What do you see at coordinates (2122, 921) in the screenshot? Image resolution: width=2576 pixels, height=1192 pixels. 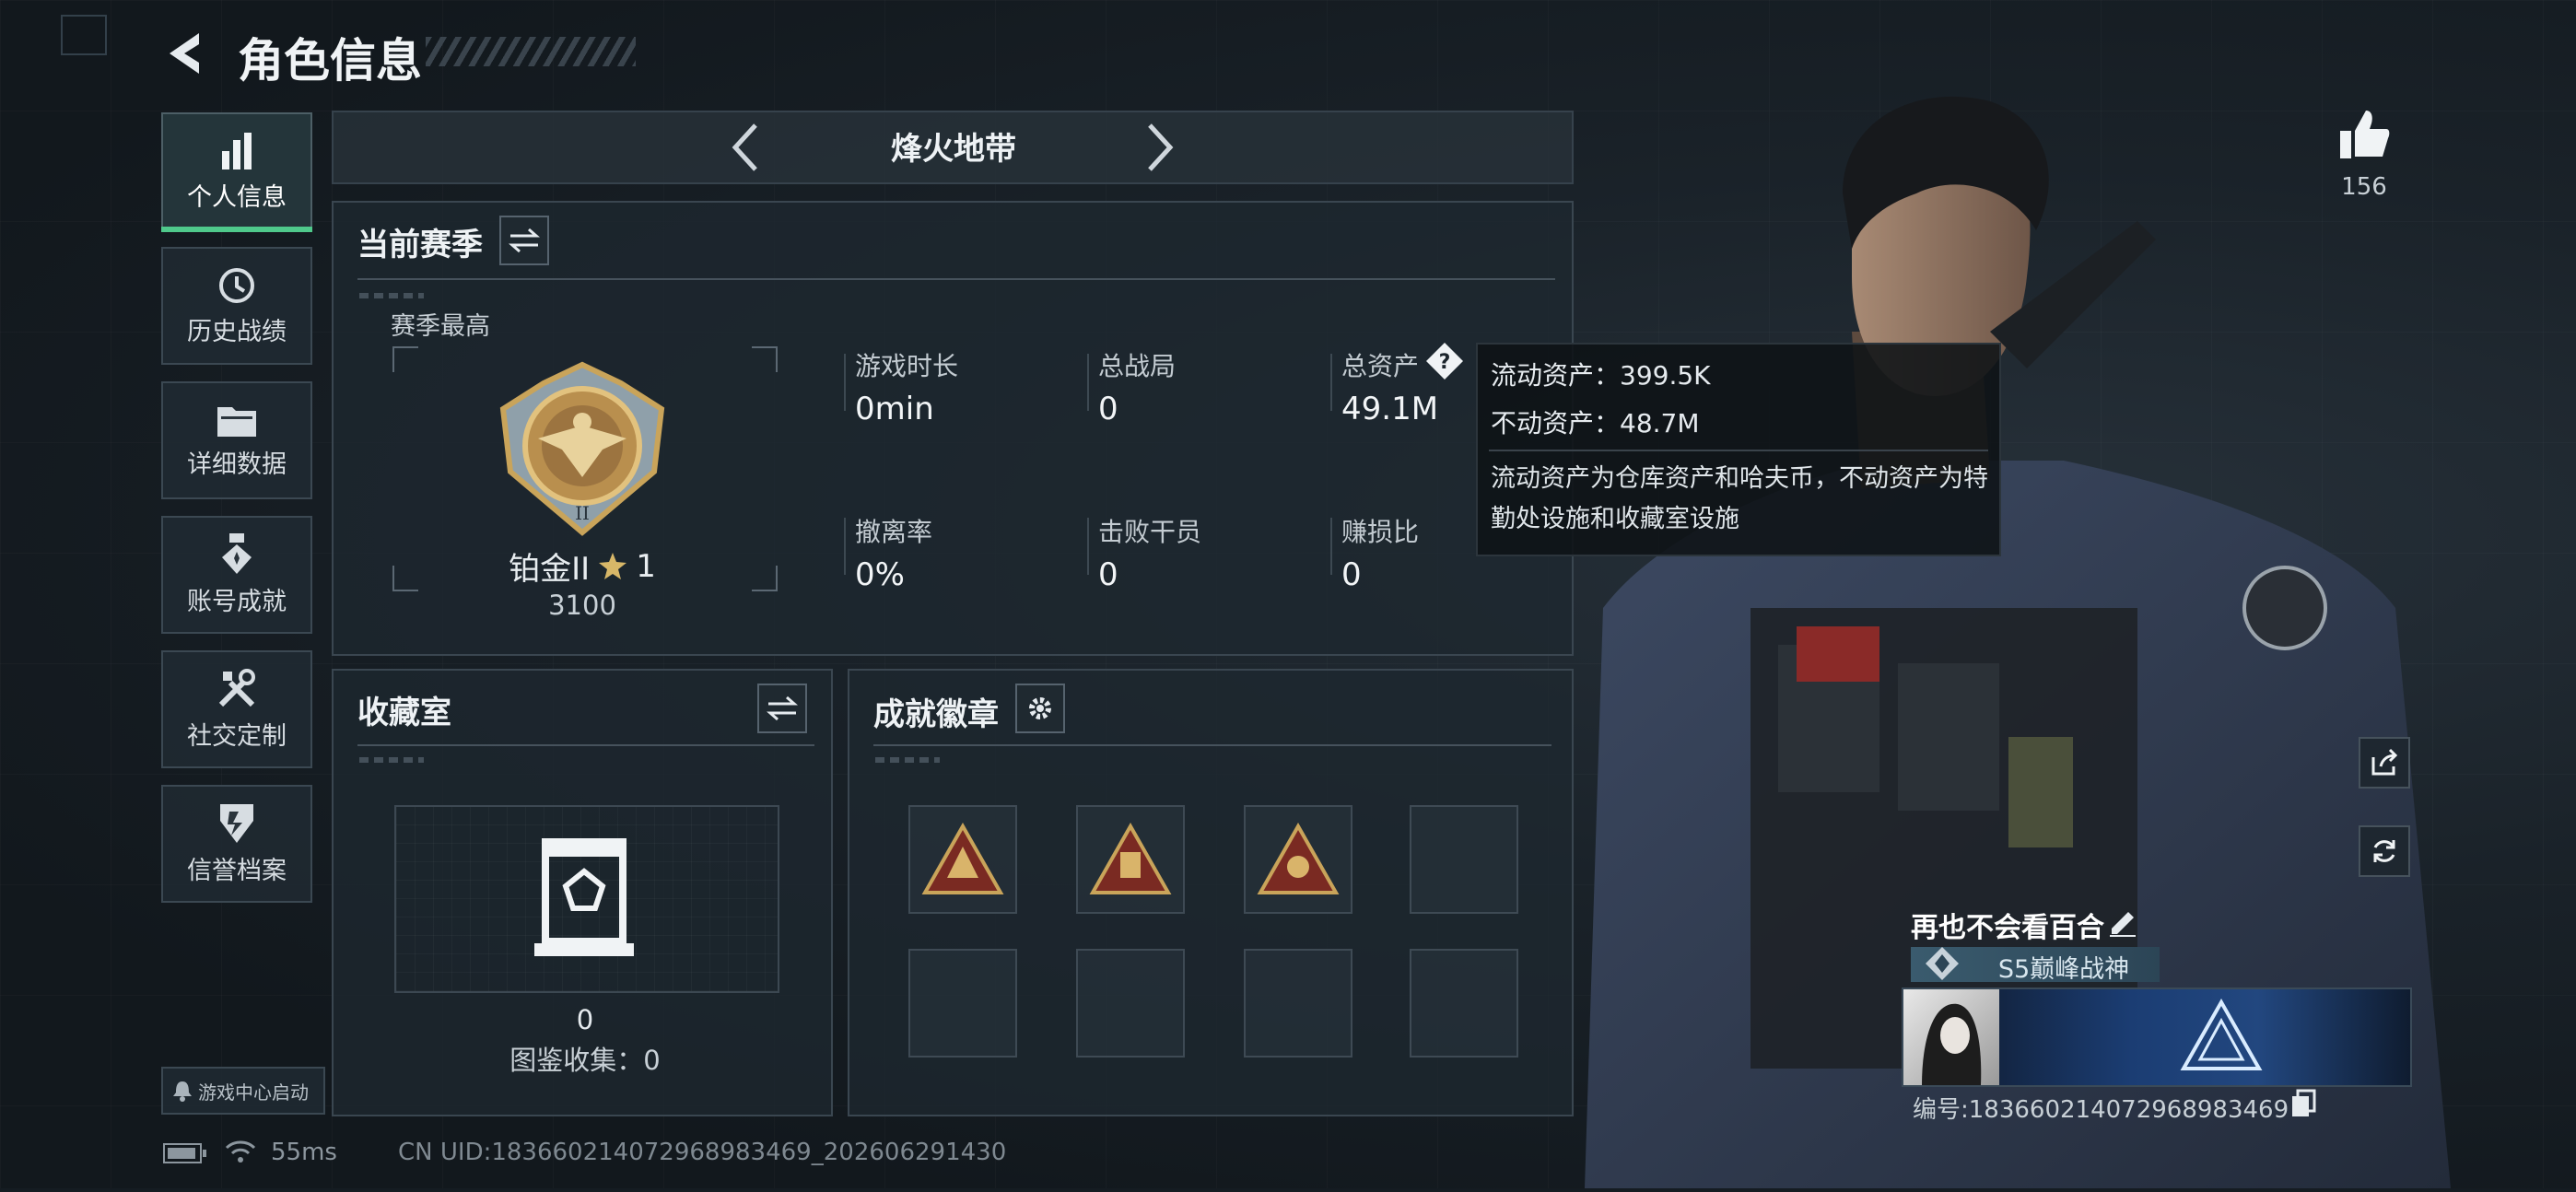 I see `edit-name-button` at bounding box center [2122, 921].